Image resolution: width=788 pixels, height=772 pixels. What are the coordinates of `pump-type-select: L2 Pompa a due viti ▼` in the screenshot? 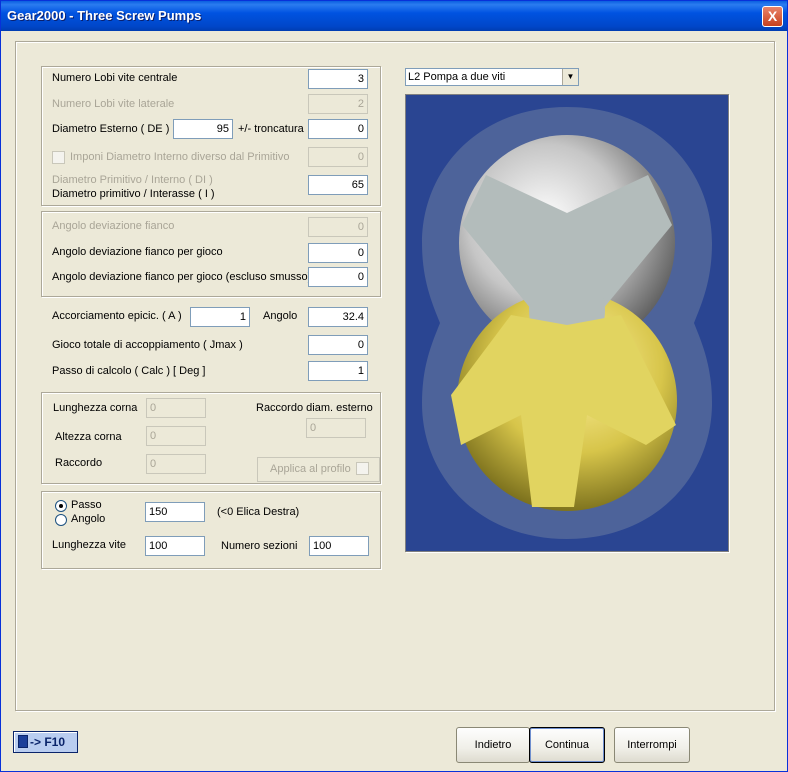 It's located at (492, 77).